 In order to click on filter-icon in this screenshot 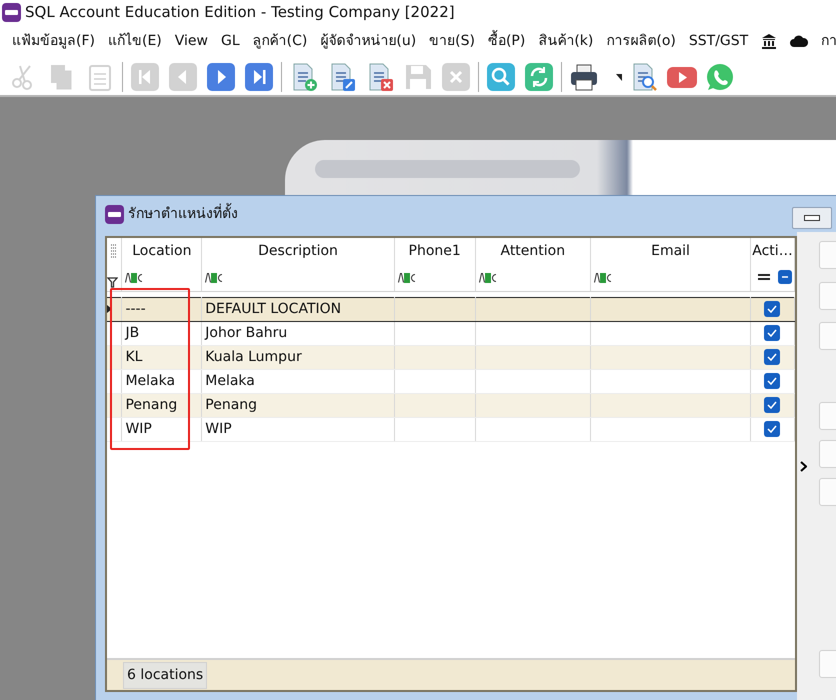, I will do `click(112, 282)`.